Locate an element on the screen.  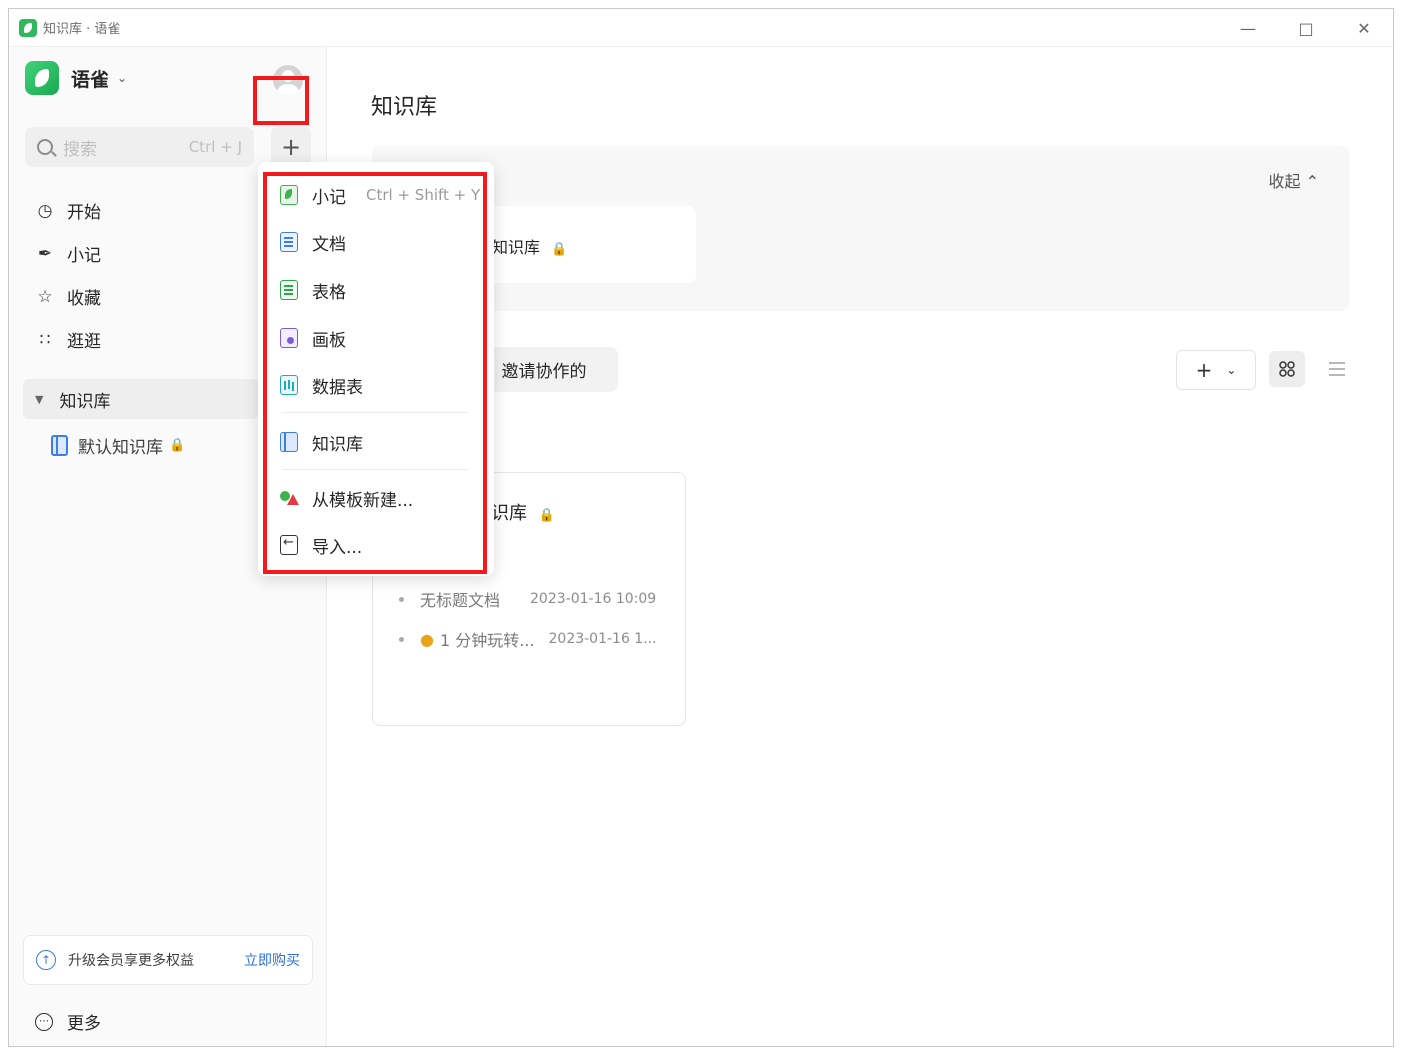
recent-kb-label: 知识库 🔒 is located at coordinates (529, 246).